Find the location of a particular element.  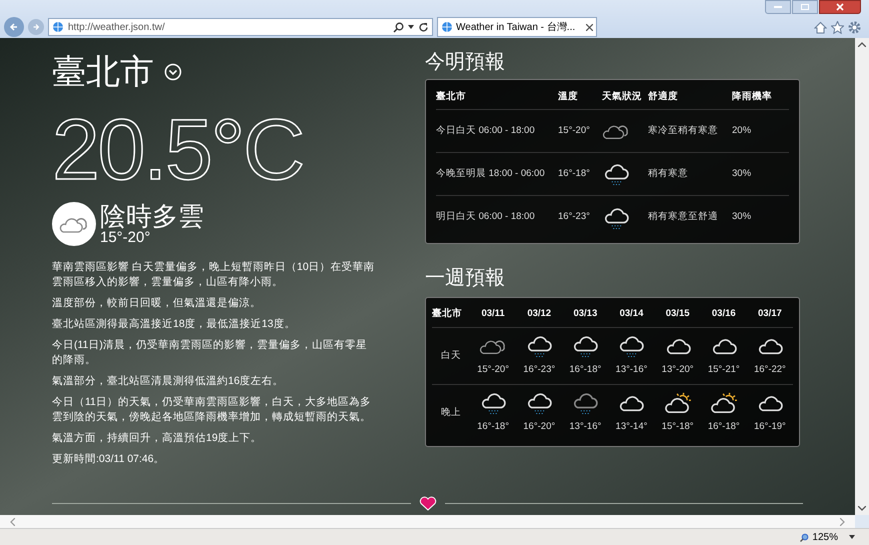

table-cell-text: 稍有寒意 is located at coordinates (668, 173).